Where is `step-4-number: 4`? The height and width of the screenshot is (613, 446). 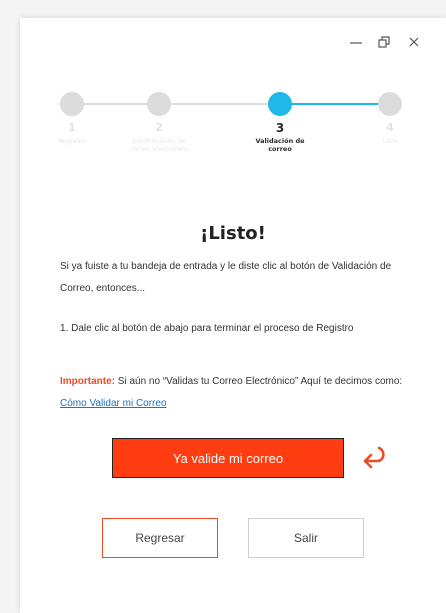 step-4-number: 4 is located at coordinates (390, 127).